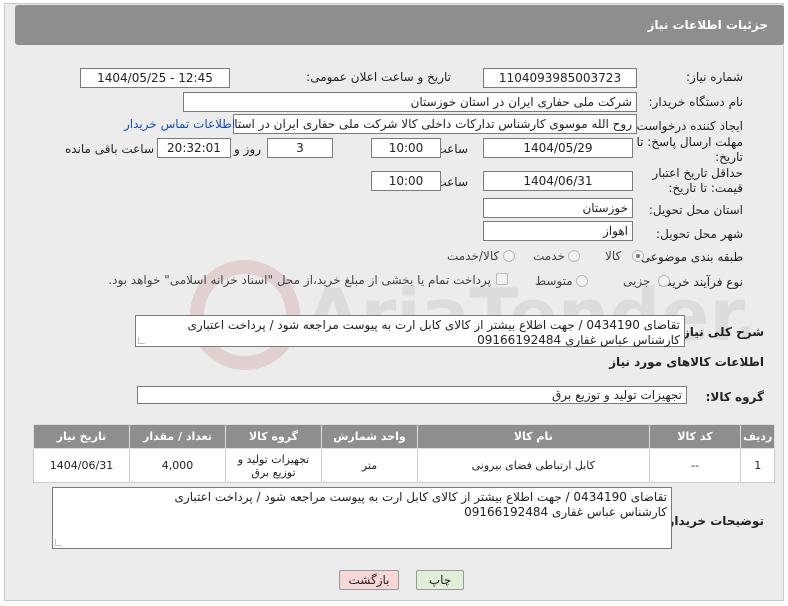  I want to click on process-partial-label: جزیی, so click(637, 281).